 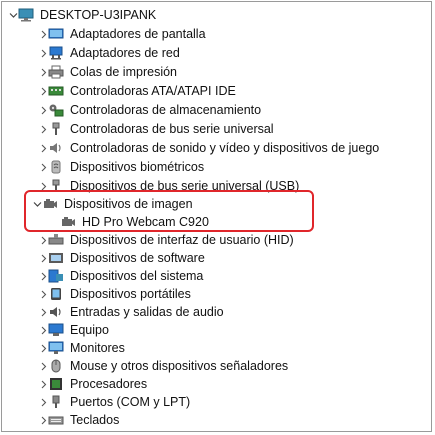 I want to click on tree-item-label: Puertos (COM y LPT), so click(x=130, y=402).